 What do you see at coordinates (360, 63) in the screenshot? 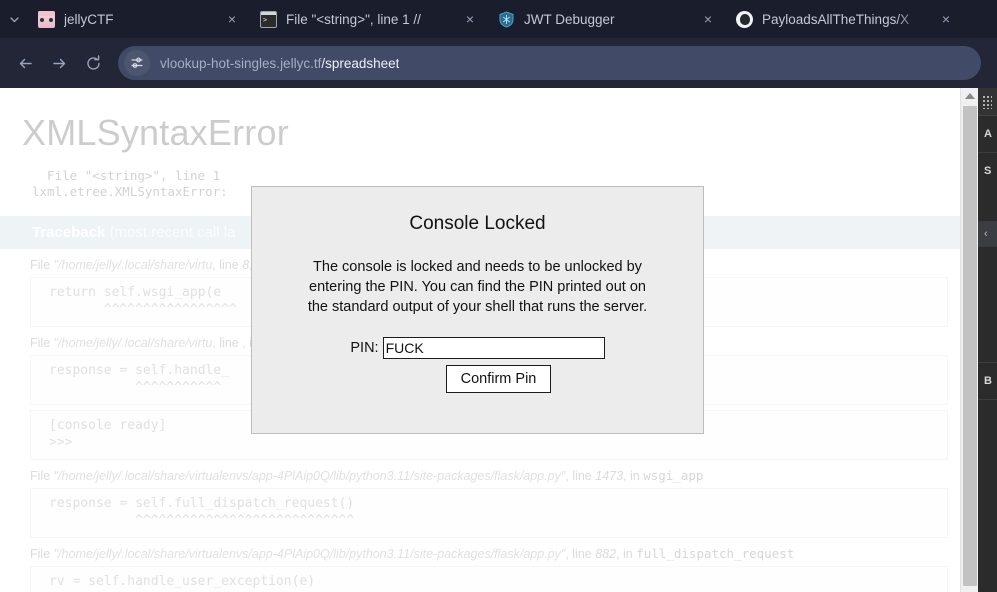
I see `url-path: /spreadsheet` at bounding box center [360, 63].